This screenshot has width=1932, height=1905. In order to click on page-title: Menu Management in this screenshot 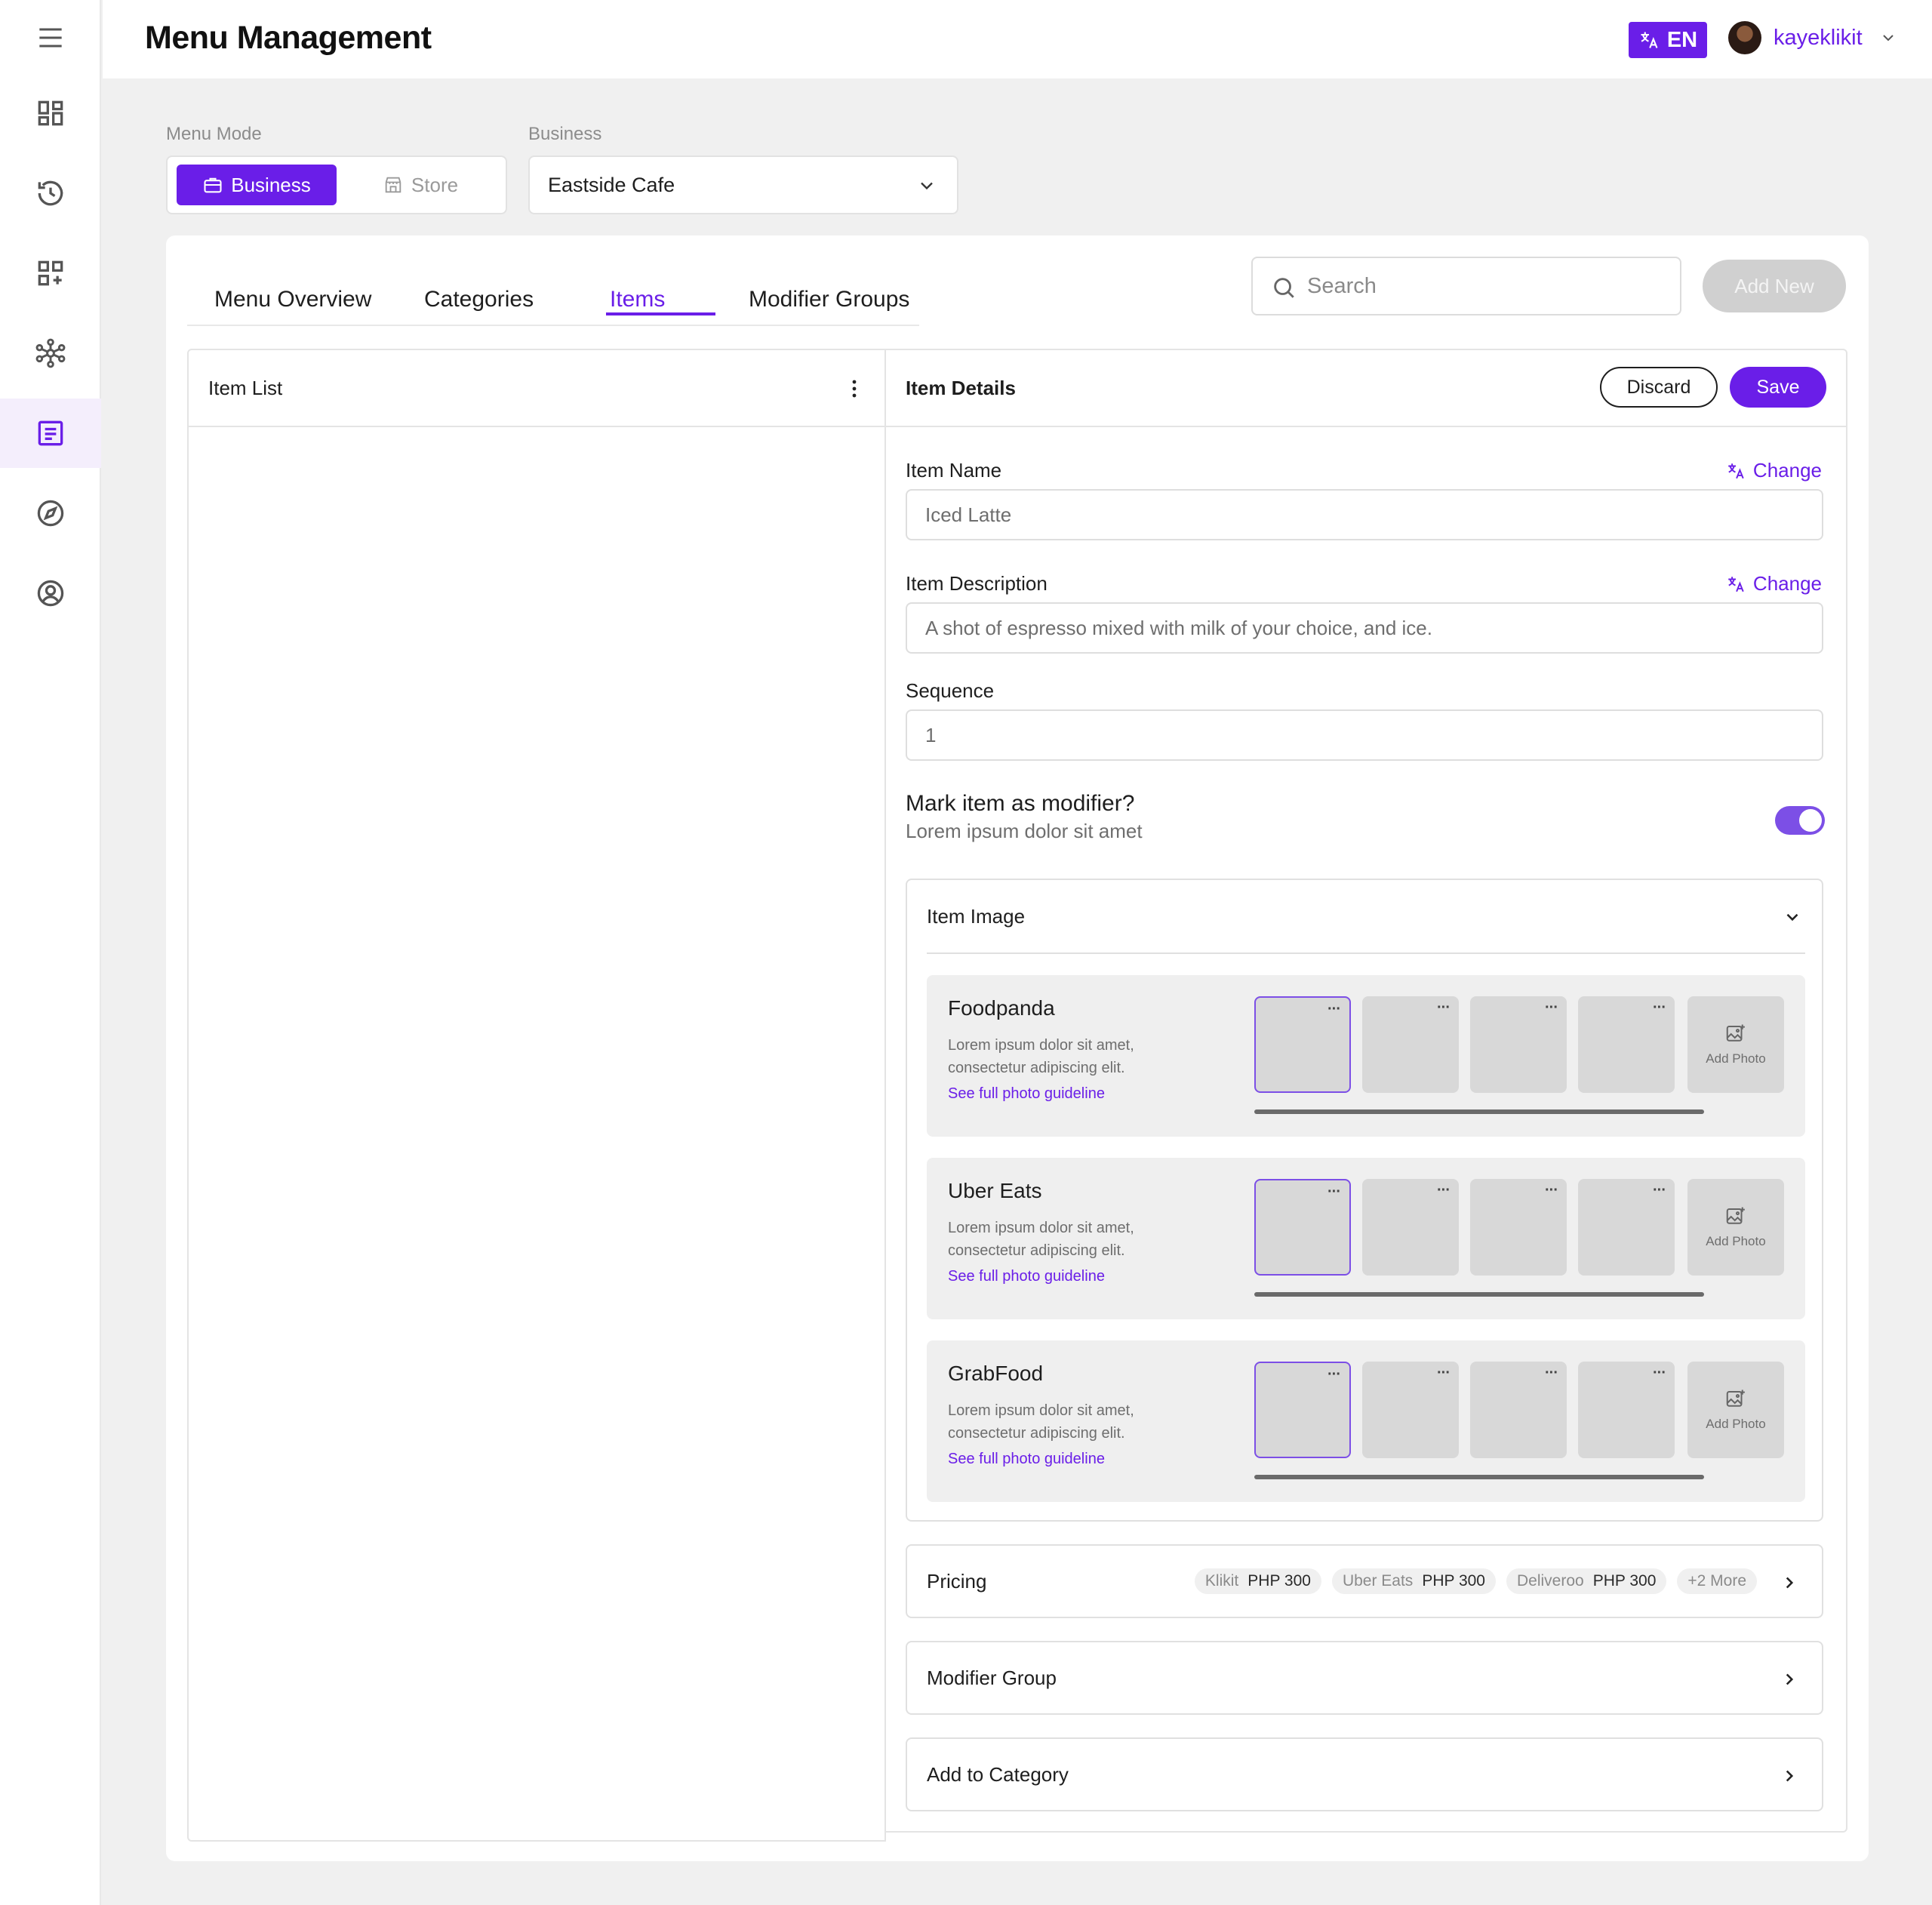, I will do `click(288, 38)`.